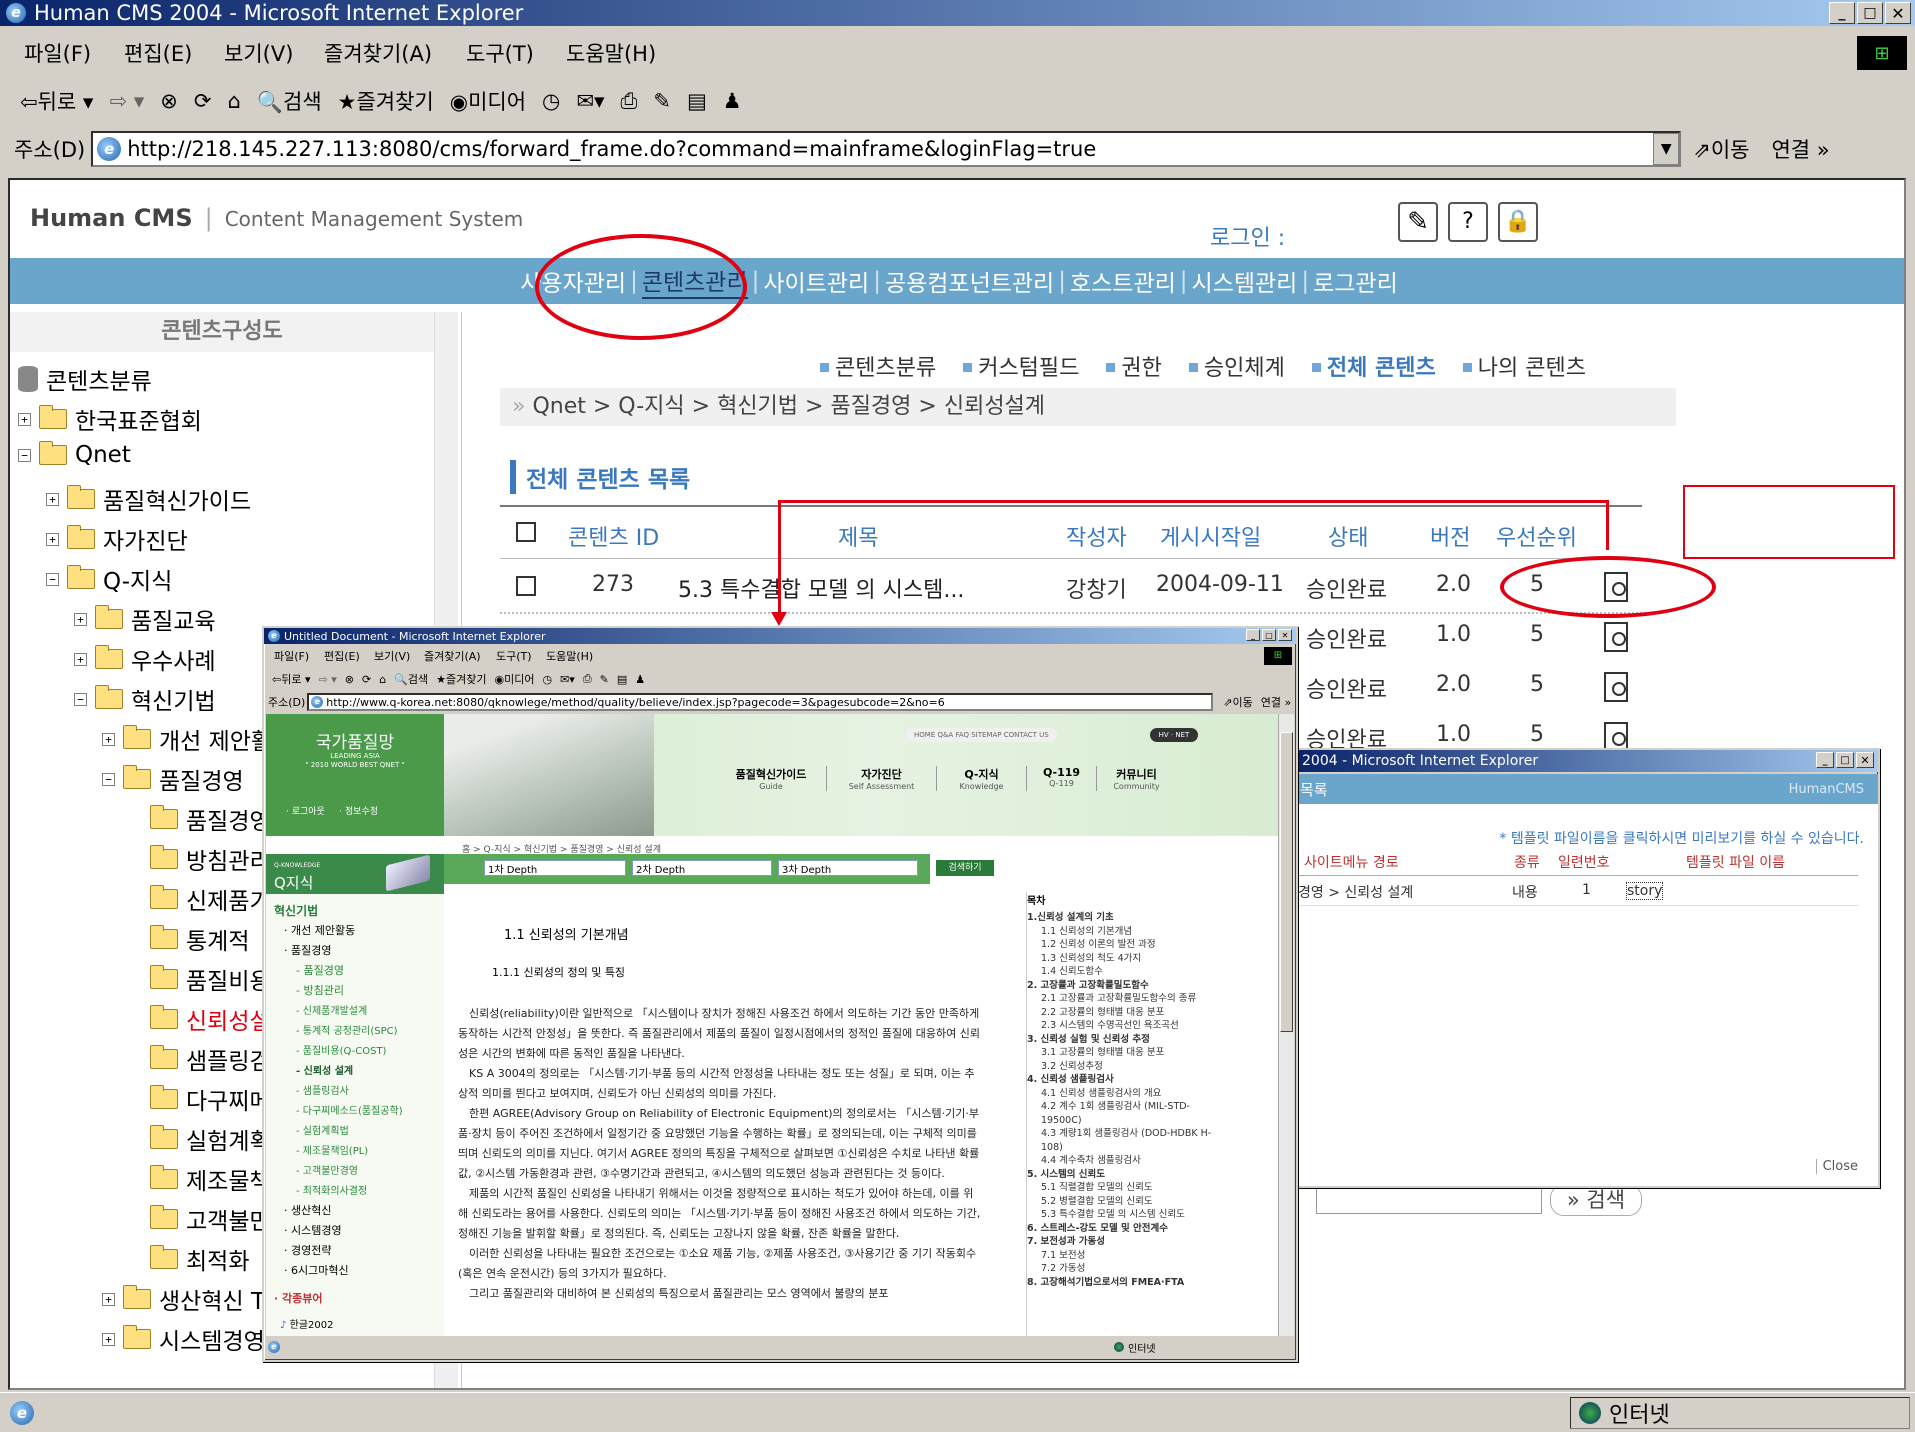 This screenshot has height=1432, width=1915. I want to click on template-title-bar: 2004 - Microsoft Internet Explorer _ □ ✕, so click(1588, 761).